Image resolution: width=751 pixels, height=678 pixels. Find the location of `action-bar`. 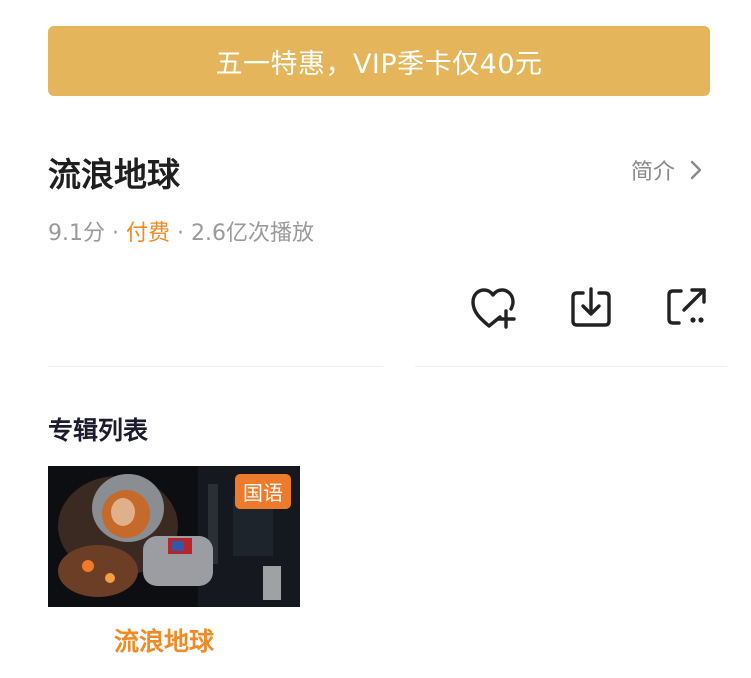

action-bar is located at coordinates (590, 308).